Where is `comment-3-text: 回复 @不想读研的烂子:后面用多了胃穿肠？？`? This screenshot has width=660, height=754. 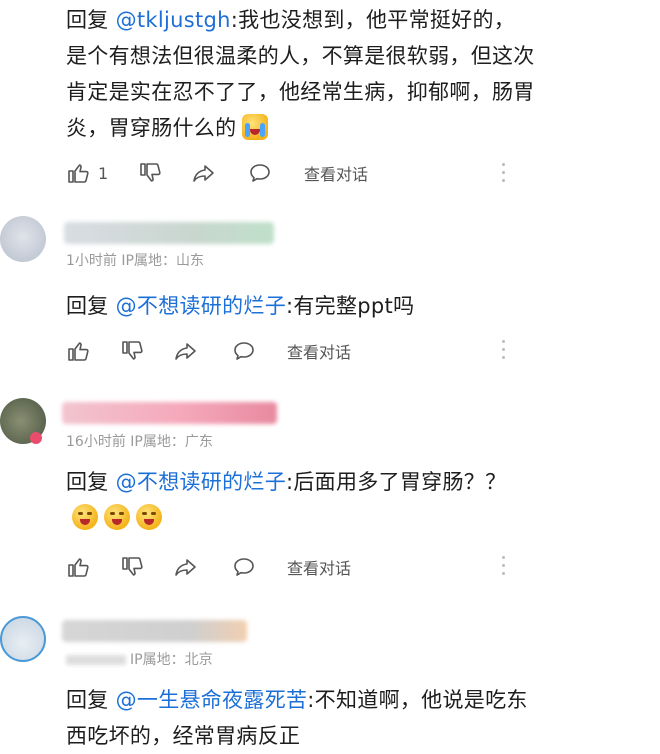 comment-3-text: 回复 @不想读研的烂子:后面用多了胃穿肠？？ is located at coordinates (301, 500).